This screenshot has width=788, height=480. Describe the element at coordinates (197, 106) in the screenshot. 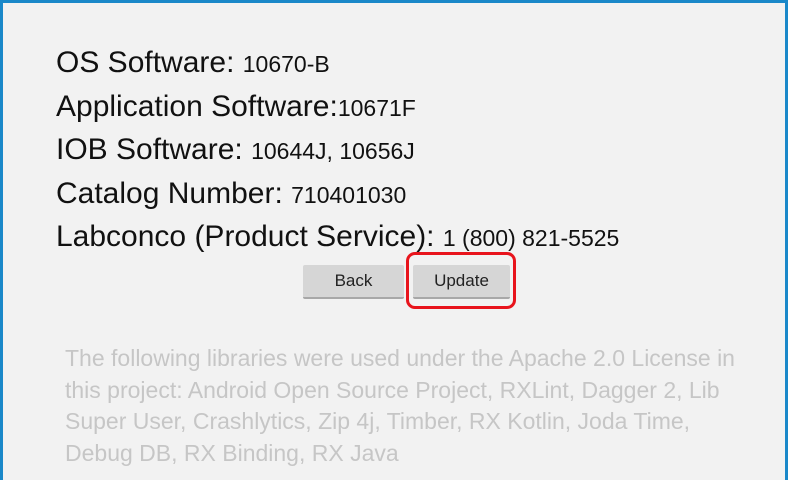

I see `application-software-label: Application Software:` at that location.